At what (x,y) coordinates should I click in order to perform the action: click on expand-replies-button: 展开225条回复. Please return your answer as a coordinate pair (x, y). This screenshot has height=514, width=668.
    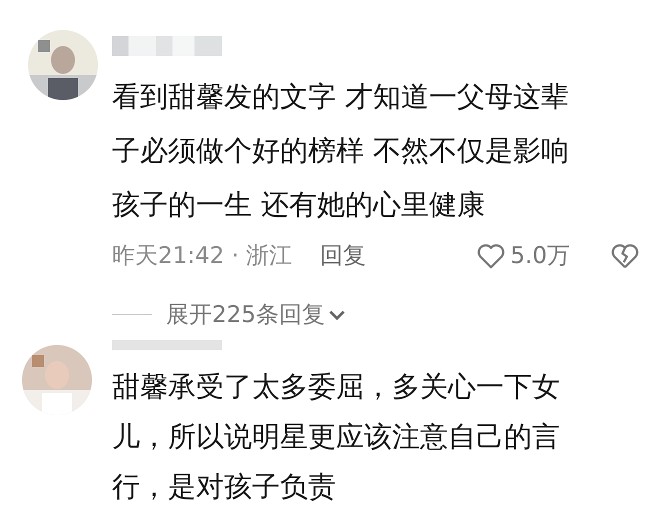
    Looking at the image, I should click on (255, 314).